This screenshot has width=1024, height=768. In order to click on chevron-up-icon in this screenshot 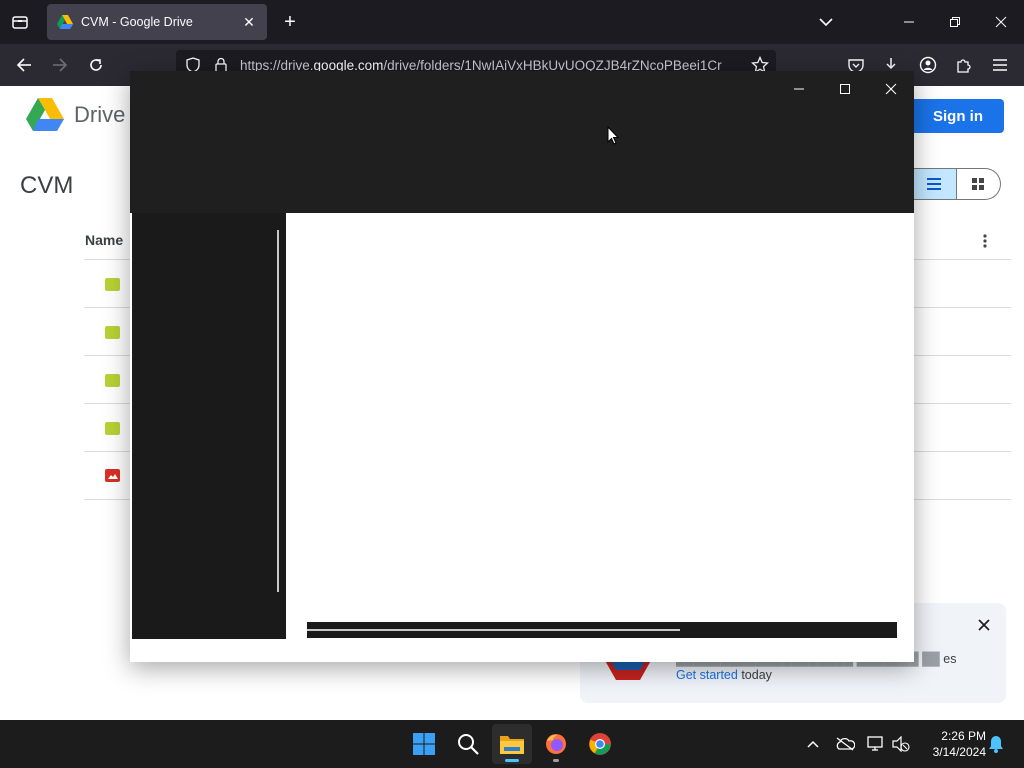, I will do `click(813, 744)`.